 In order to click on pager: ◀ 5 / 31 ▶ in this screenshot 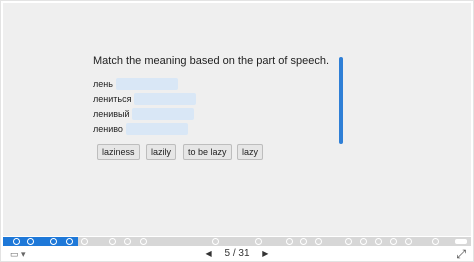, I will do `click(237, 253)`.